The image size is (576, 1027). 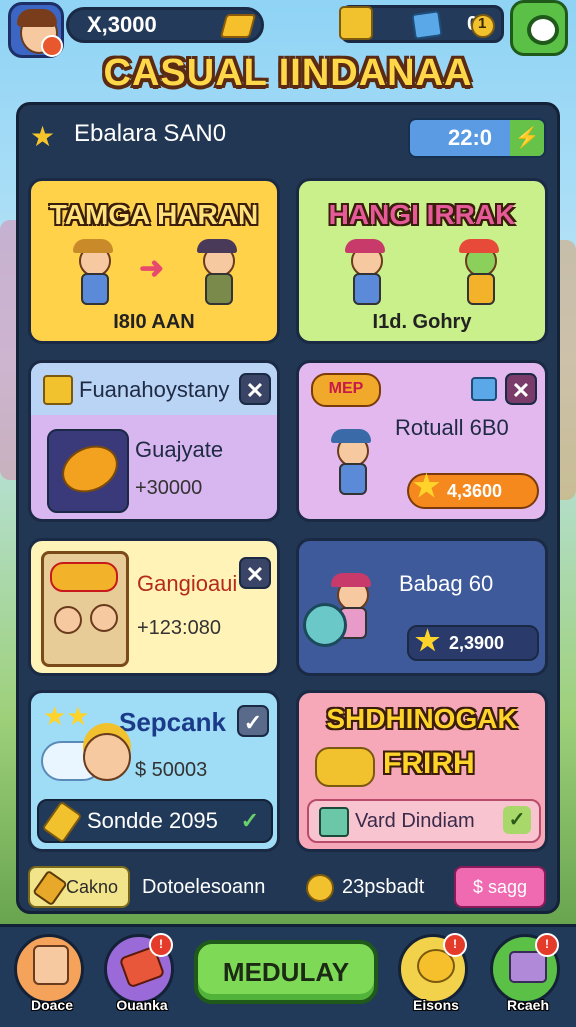 I want to click on boost-icon: ⚡, so click(x=527, y=138).